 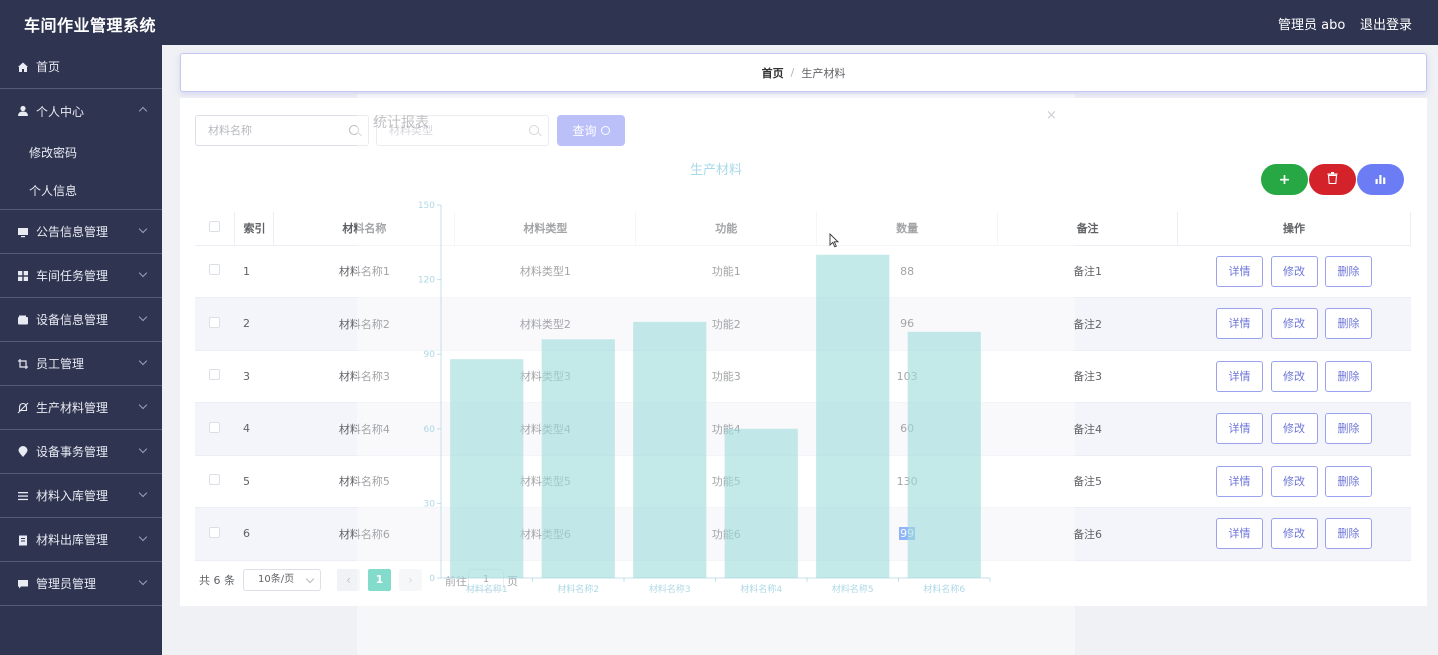 I want to click on cell-index: 1, so click(x=254, y=271).